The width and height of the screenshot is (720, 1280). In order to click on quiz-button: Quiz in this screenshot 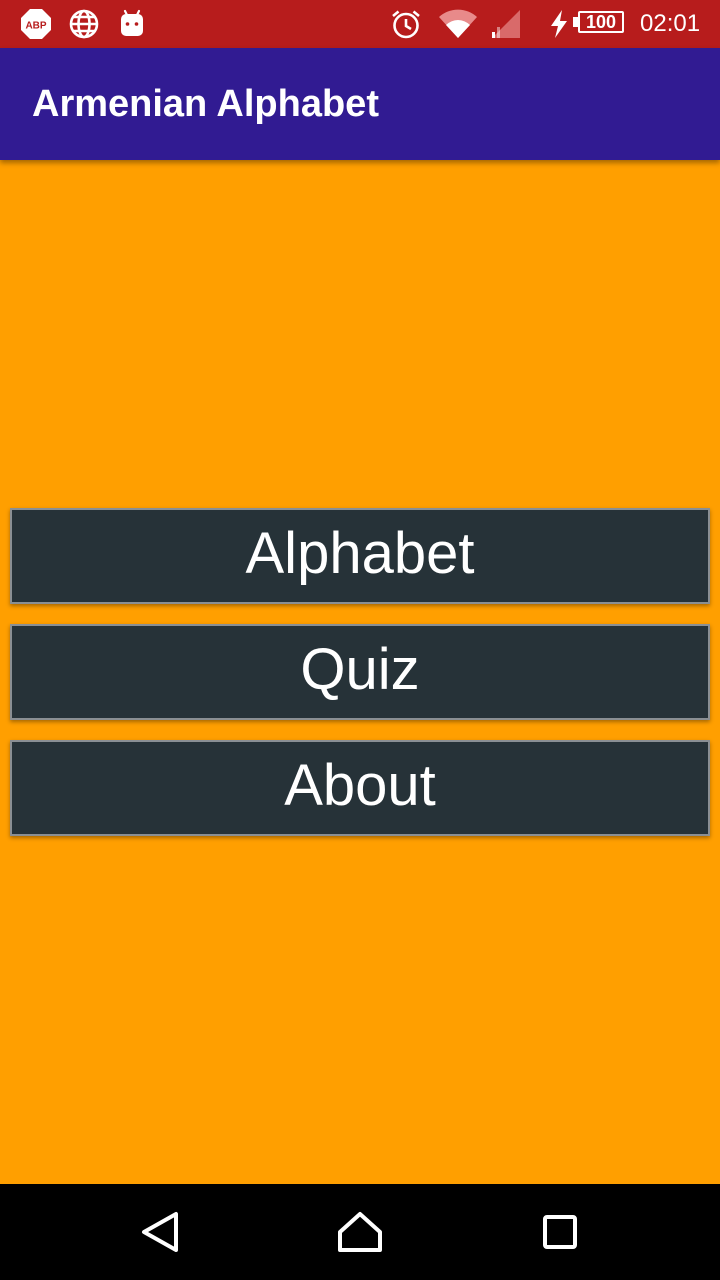, I will do `click(360, 672)`.